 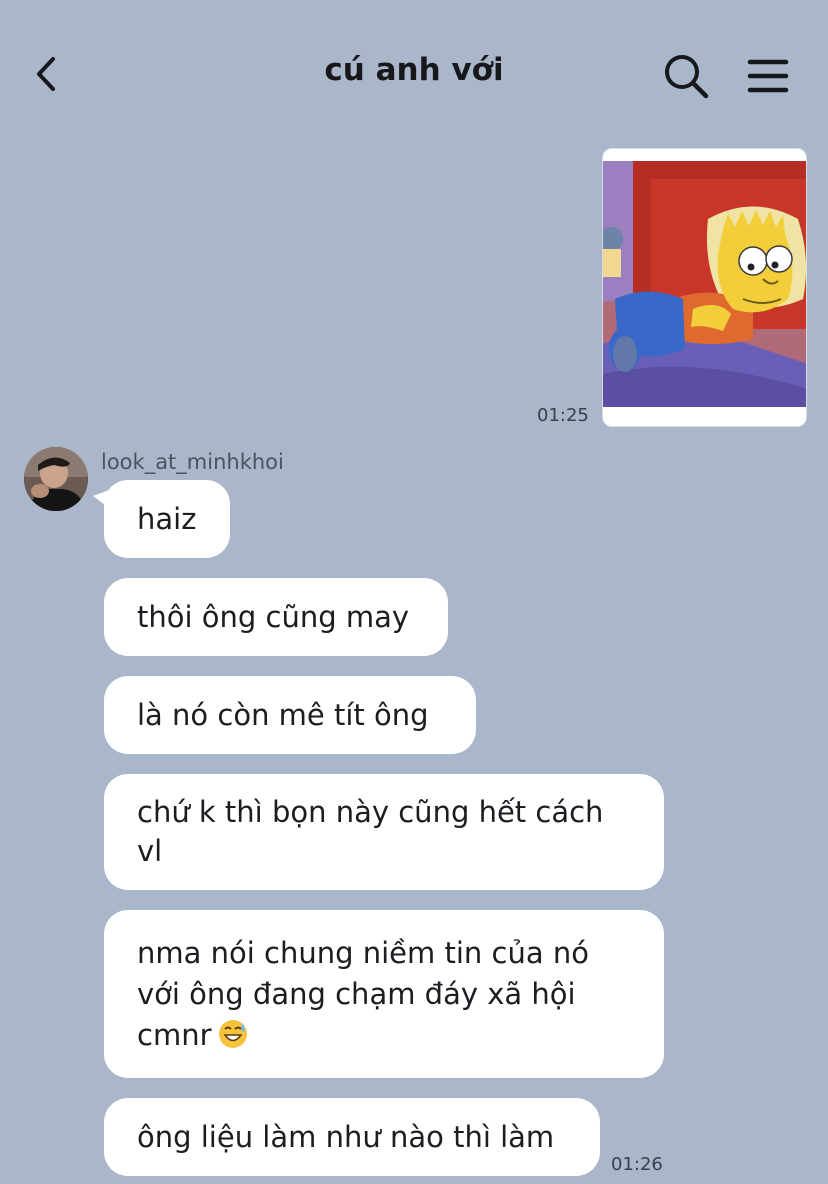 I want to click on message-bubble: ông liệu làm như nào thì làm, so click(x=352, y=1137).